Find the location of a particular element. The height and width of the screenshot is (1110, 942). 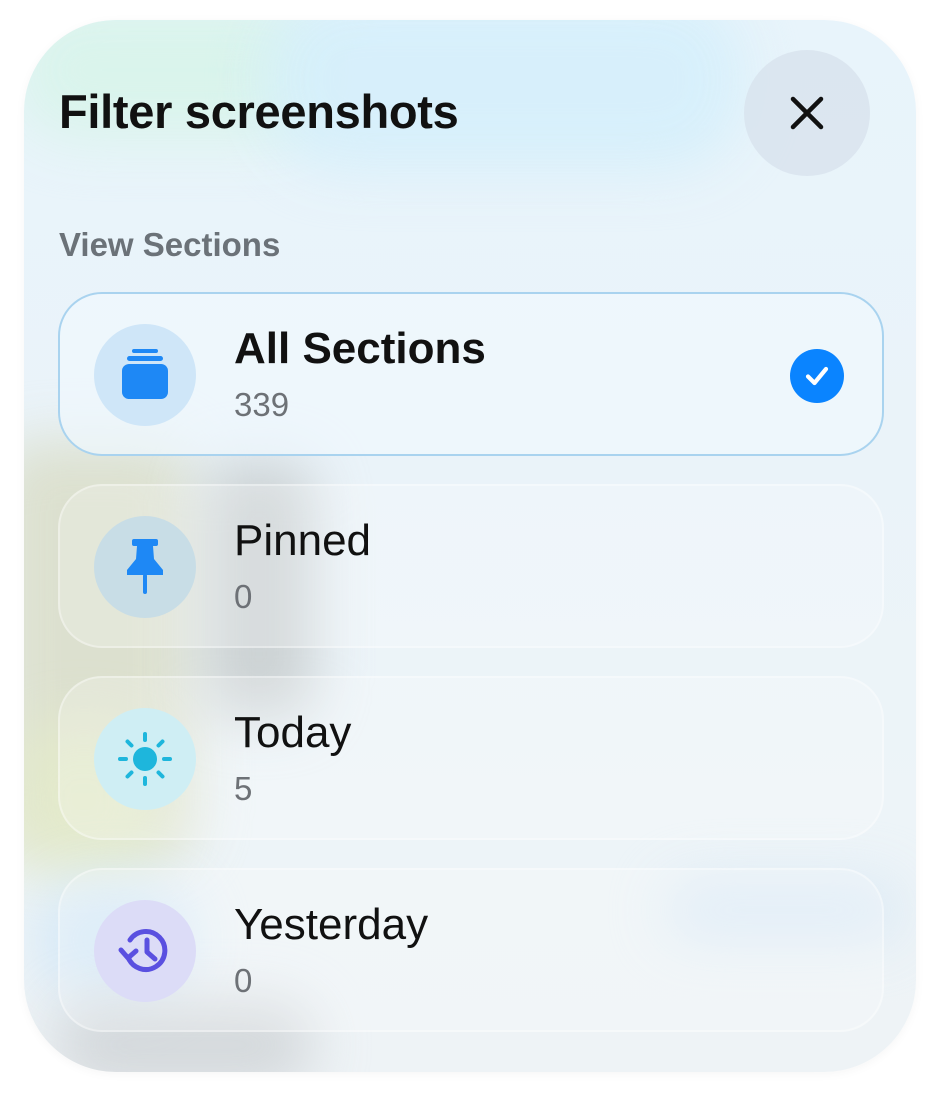

section-option-pinned: Pinned 0 is located at coordinates (471, 566).